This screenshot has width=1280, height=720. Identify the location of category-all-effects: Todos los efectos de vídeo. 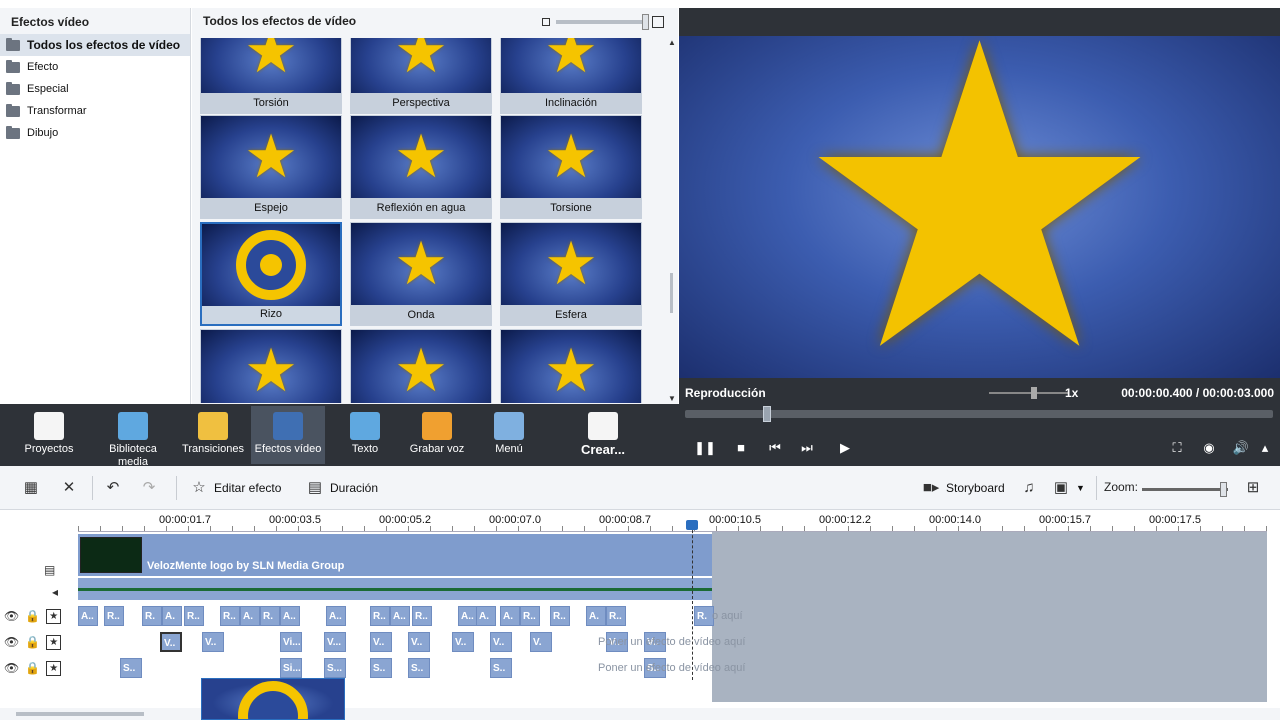
(95, 45).